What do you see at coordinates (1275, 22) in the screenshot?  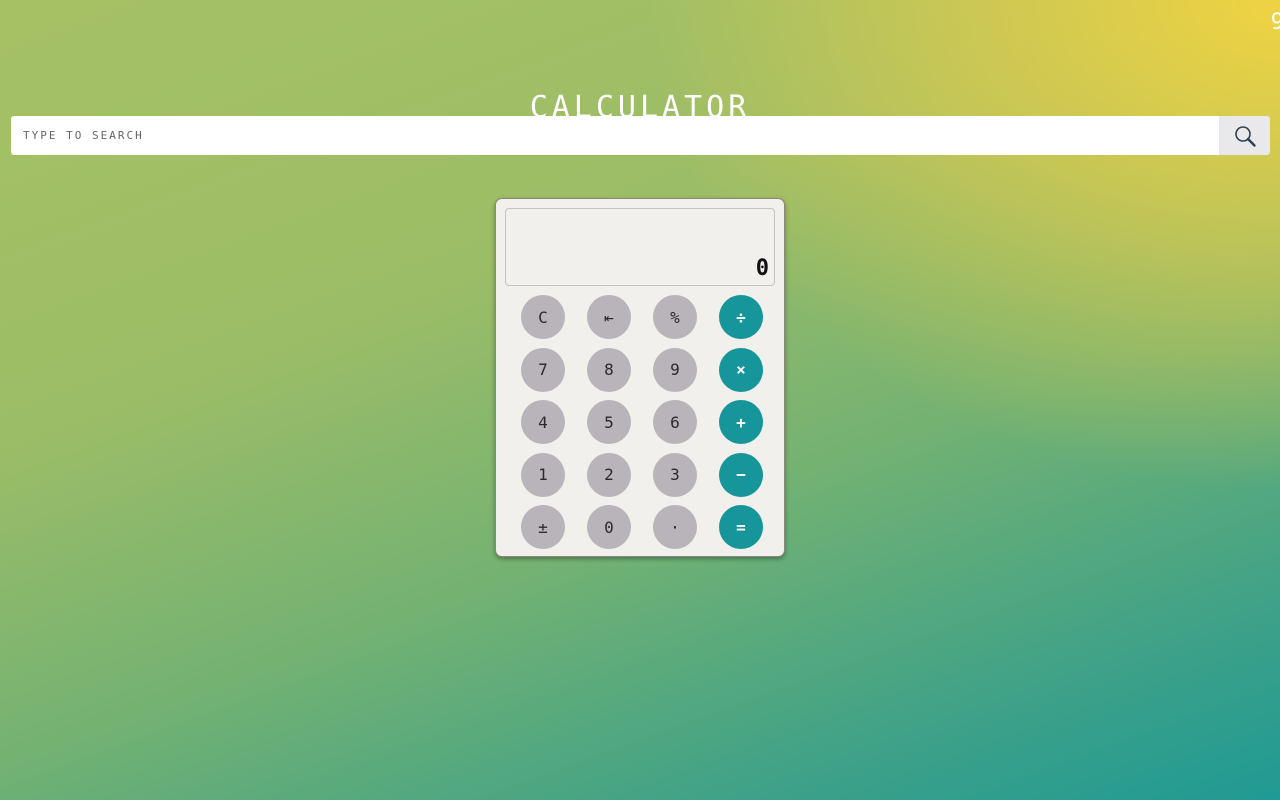 I see `corner-glyph: 9` at bounding box center [1275, 22].